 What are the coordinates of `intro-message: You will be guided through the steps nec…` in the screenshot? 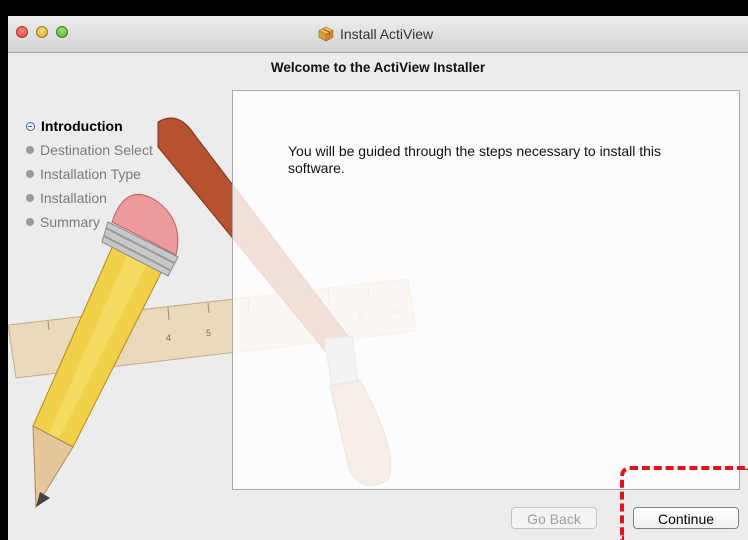 It's located at (475, 159).